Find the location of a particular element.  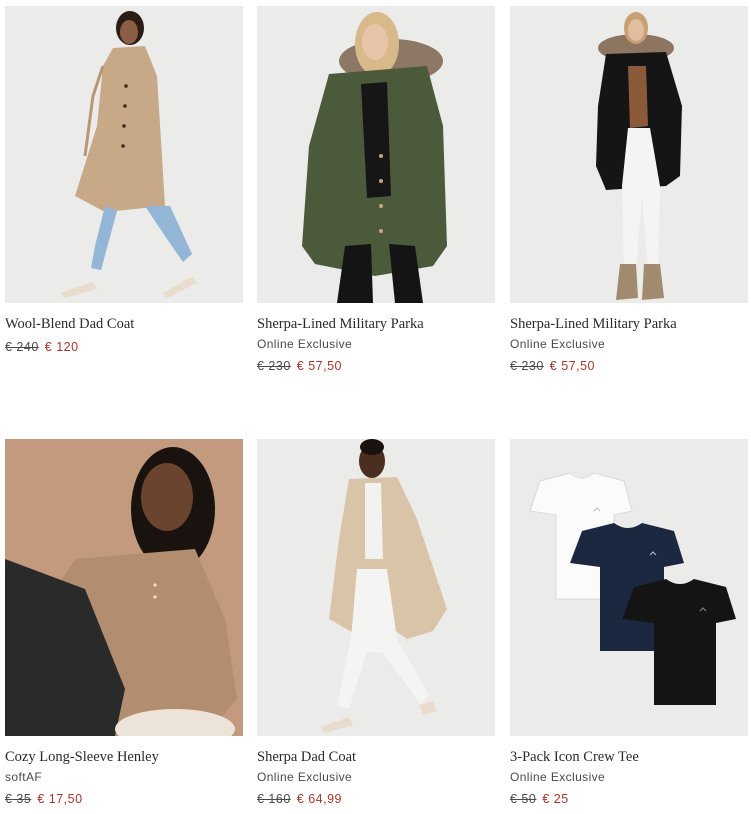

product-name: Wool-Blend Dad Coat is located at coordinates (124, 324).